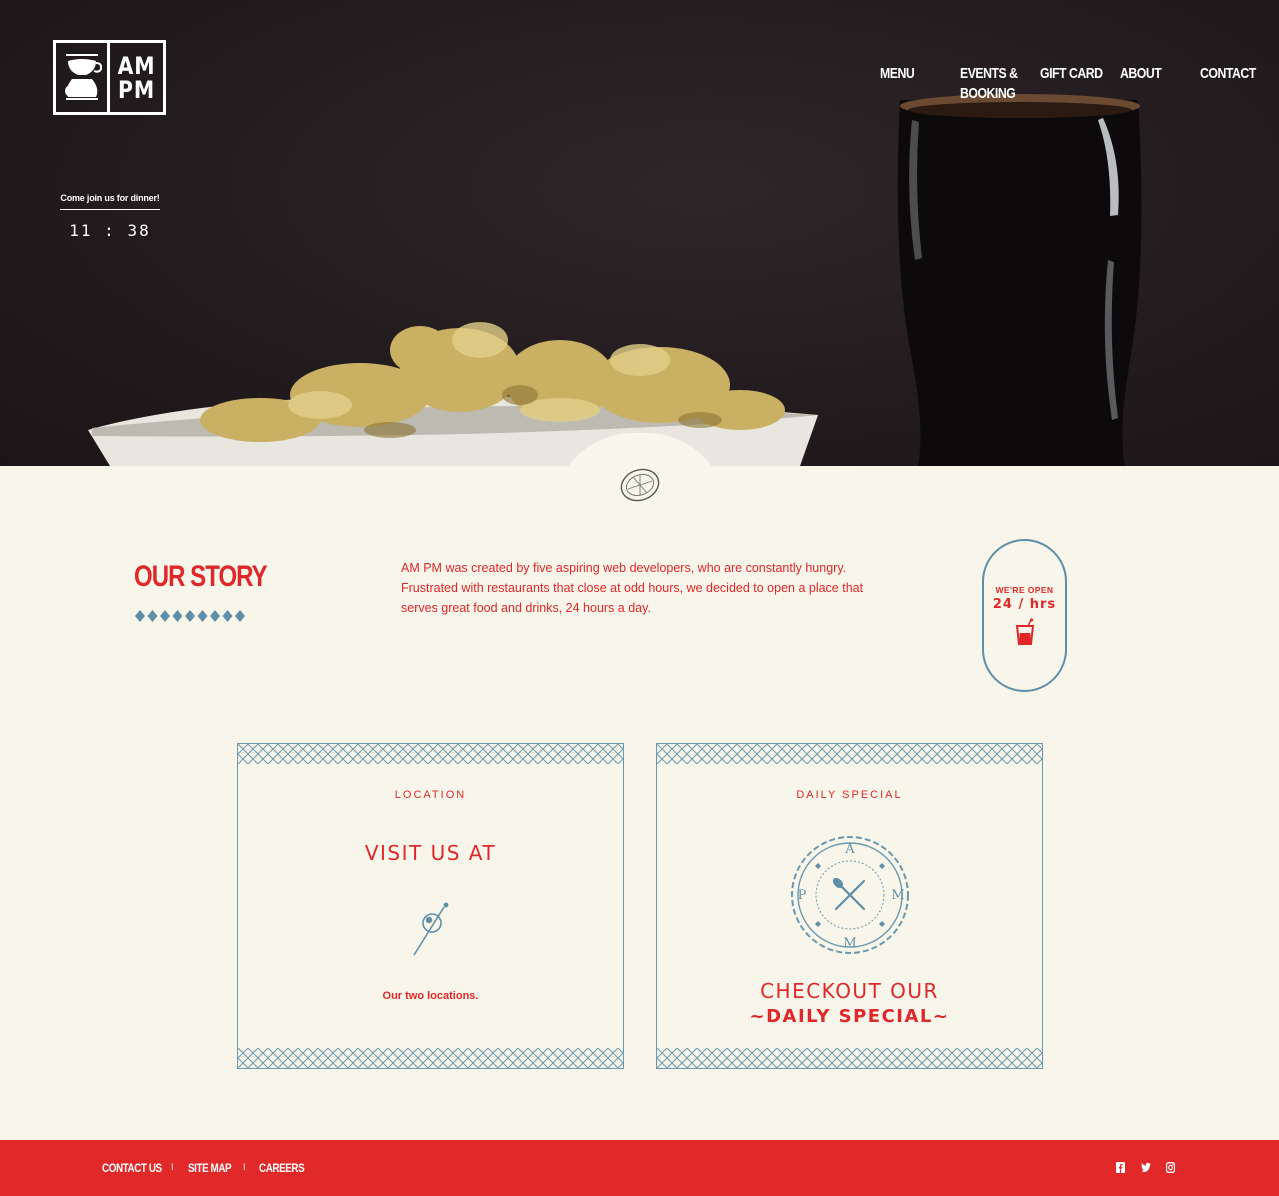  What do you see at coordinates (1024, 615) in the screenshot?
I see `open-24-hours-badge: WE'RE OPEN 24 / hrs` at bounding box center [1024, 615].